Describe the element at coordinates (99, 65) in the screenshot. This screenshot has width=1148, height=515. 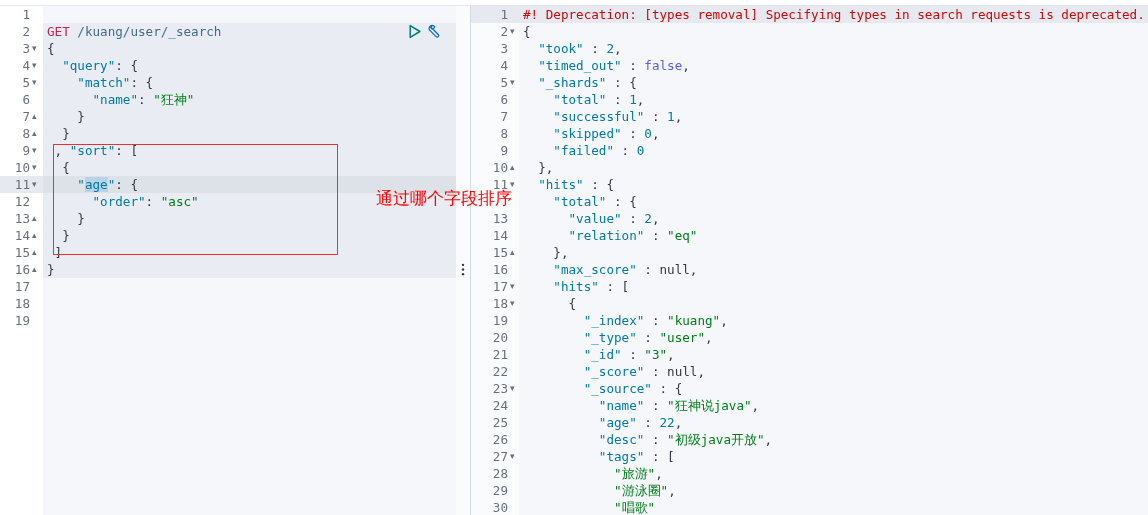
I see `code-line: "query": {` at that location.